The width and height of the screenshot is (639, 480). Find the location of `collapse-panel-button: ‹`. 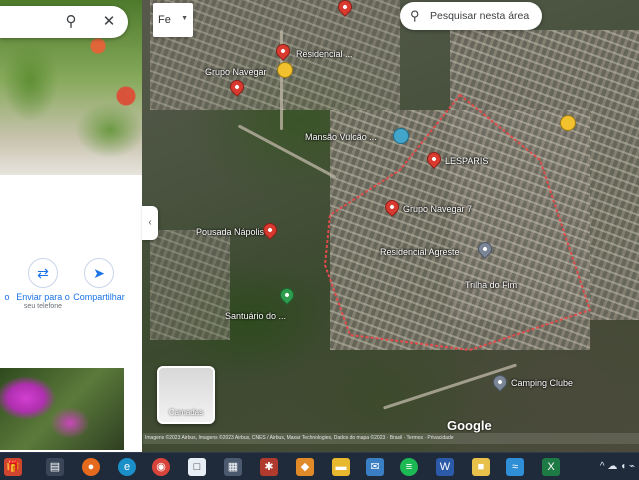

collapse-panel-button: ‹ is located at coordinates (150, 223).